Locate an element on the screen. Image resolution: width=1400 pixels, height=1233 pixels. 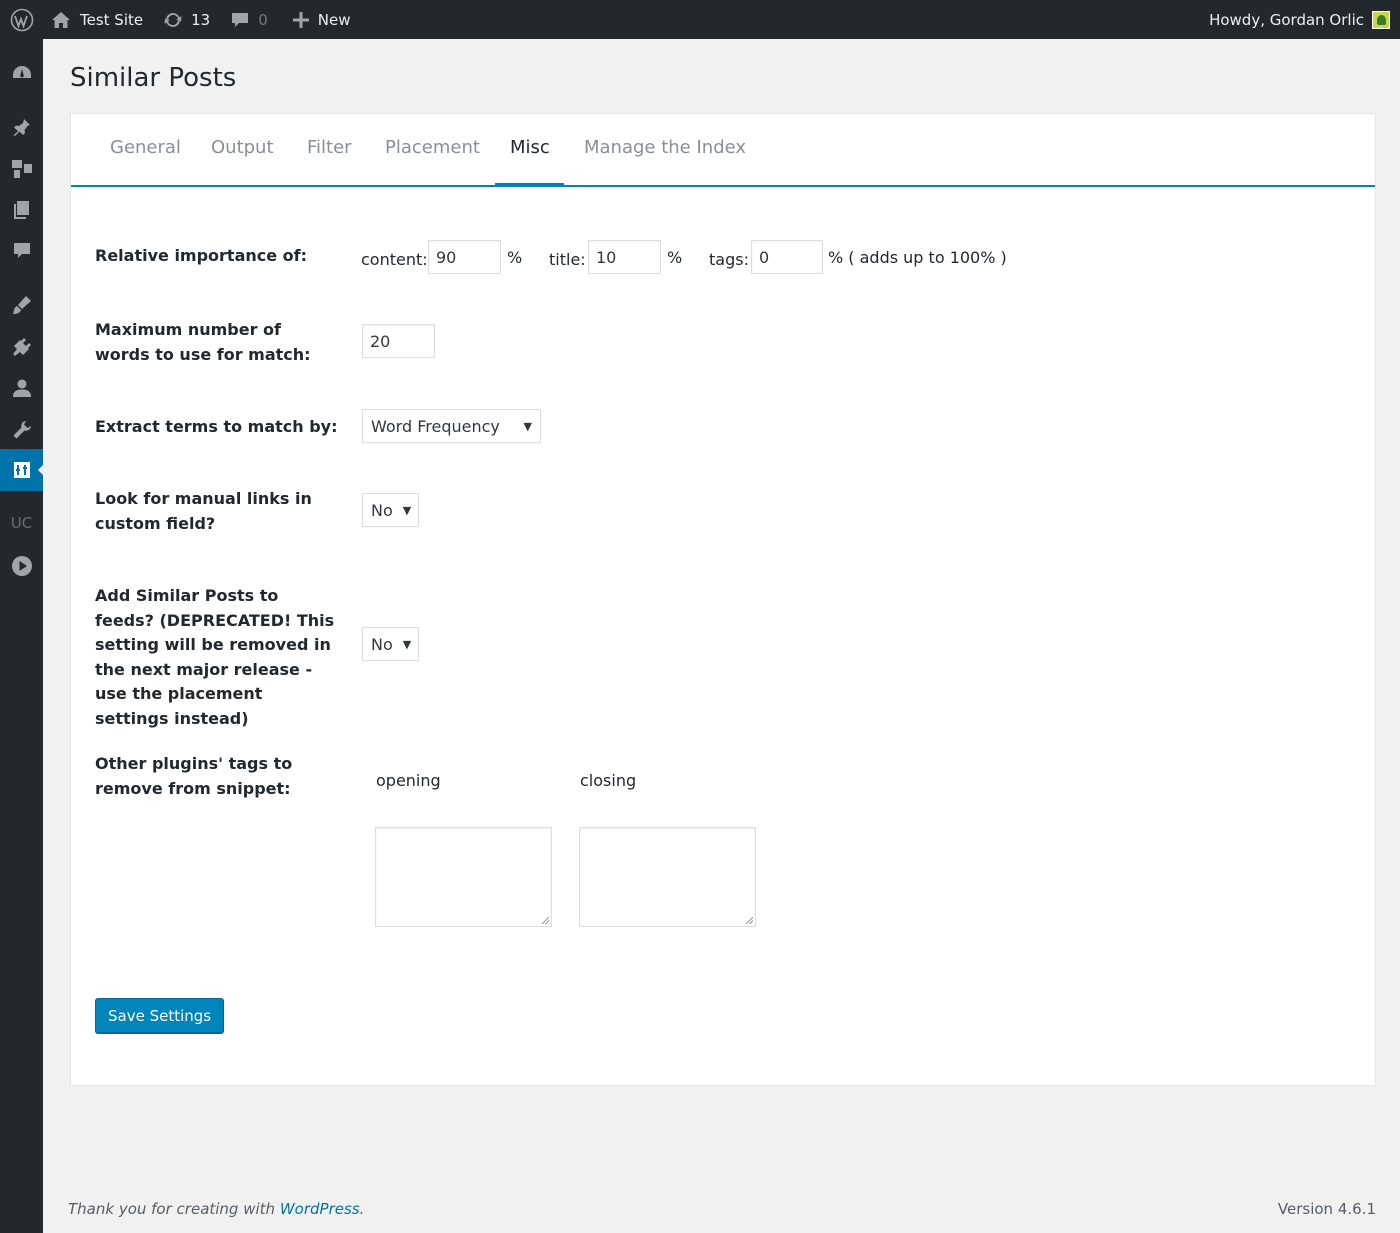
play-icon is located at coordinates (21, 566).